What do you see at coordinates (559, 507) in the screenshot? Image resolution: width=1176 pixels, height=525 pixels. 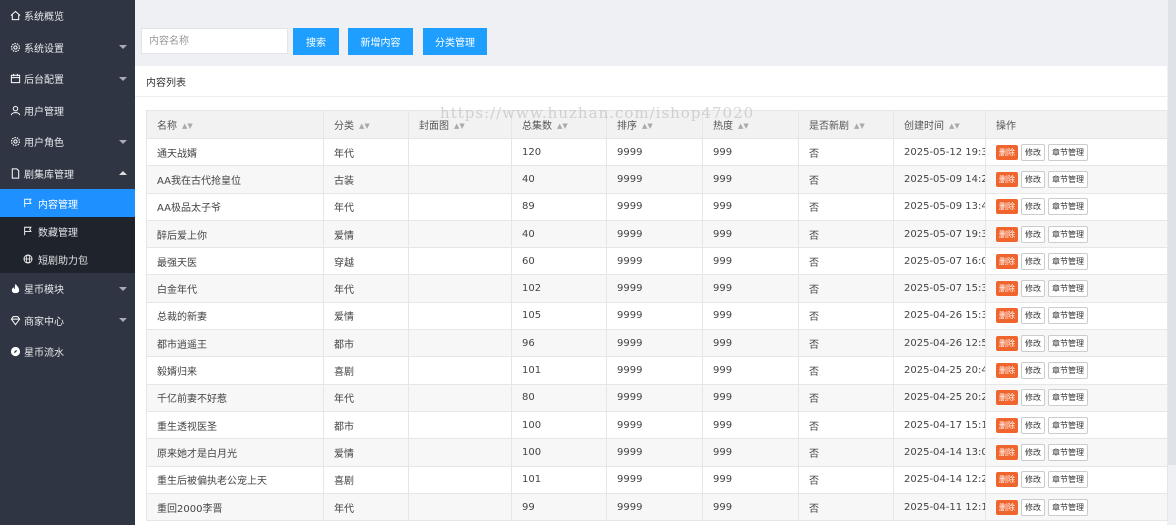 I see `cell-episodes: 99` at bounding box center [559, 507].